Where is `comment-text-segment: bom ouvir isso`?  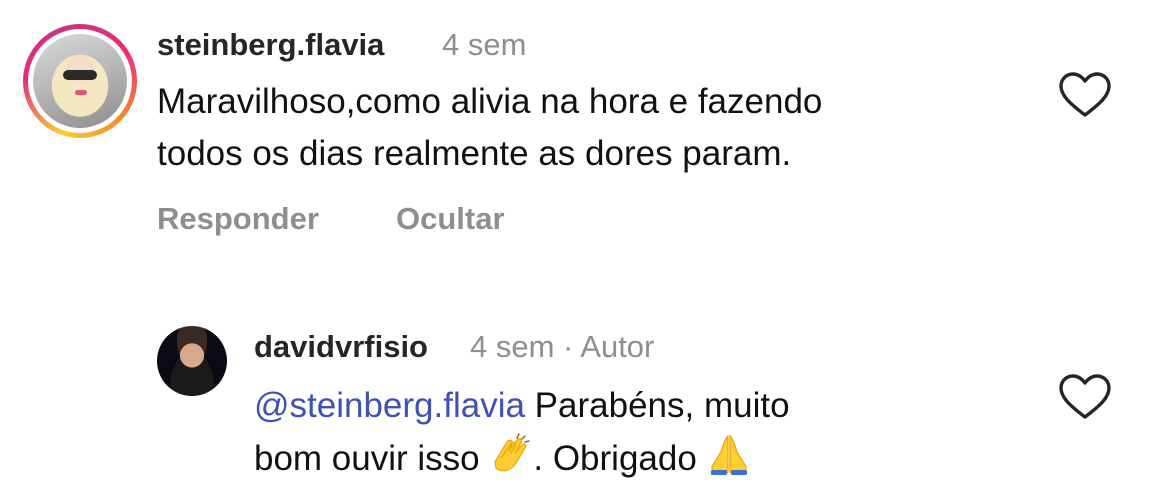
comment-text-segment: bom ouvir isso is located at coordinates (372, 458).